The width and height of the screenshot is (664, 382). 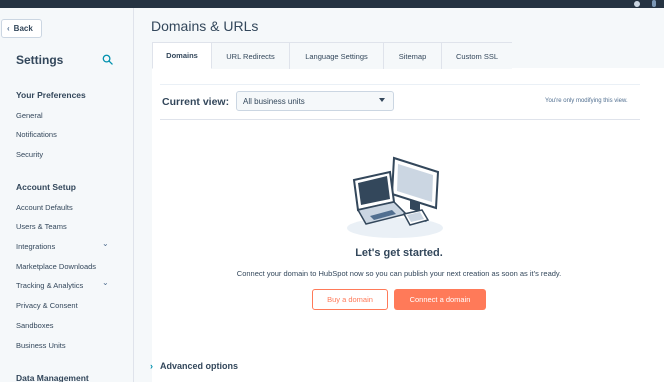 What do you see at coordinates (205, 26) in the screenshot?
I see `page-title: Domains & URLs` at bounding box center [205, 26].